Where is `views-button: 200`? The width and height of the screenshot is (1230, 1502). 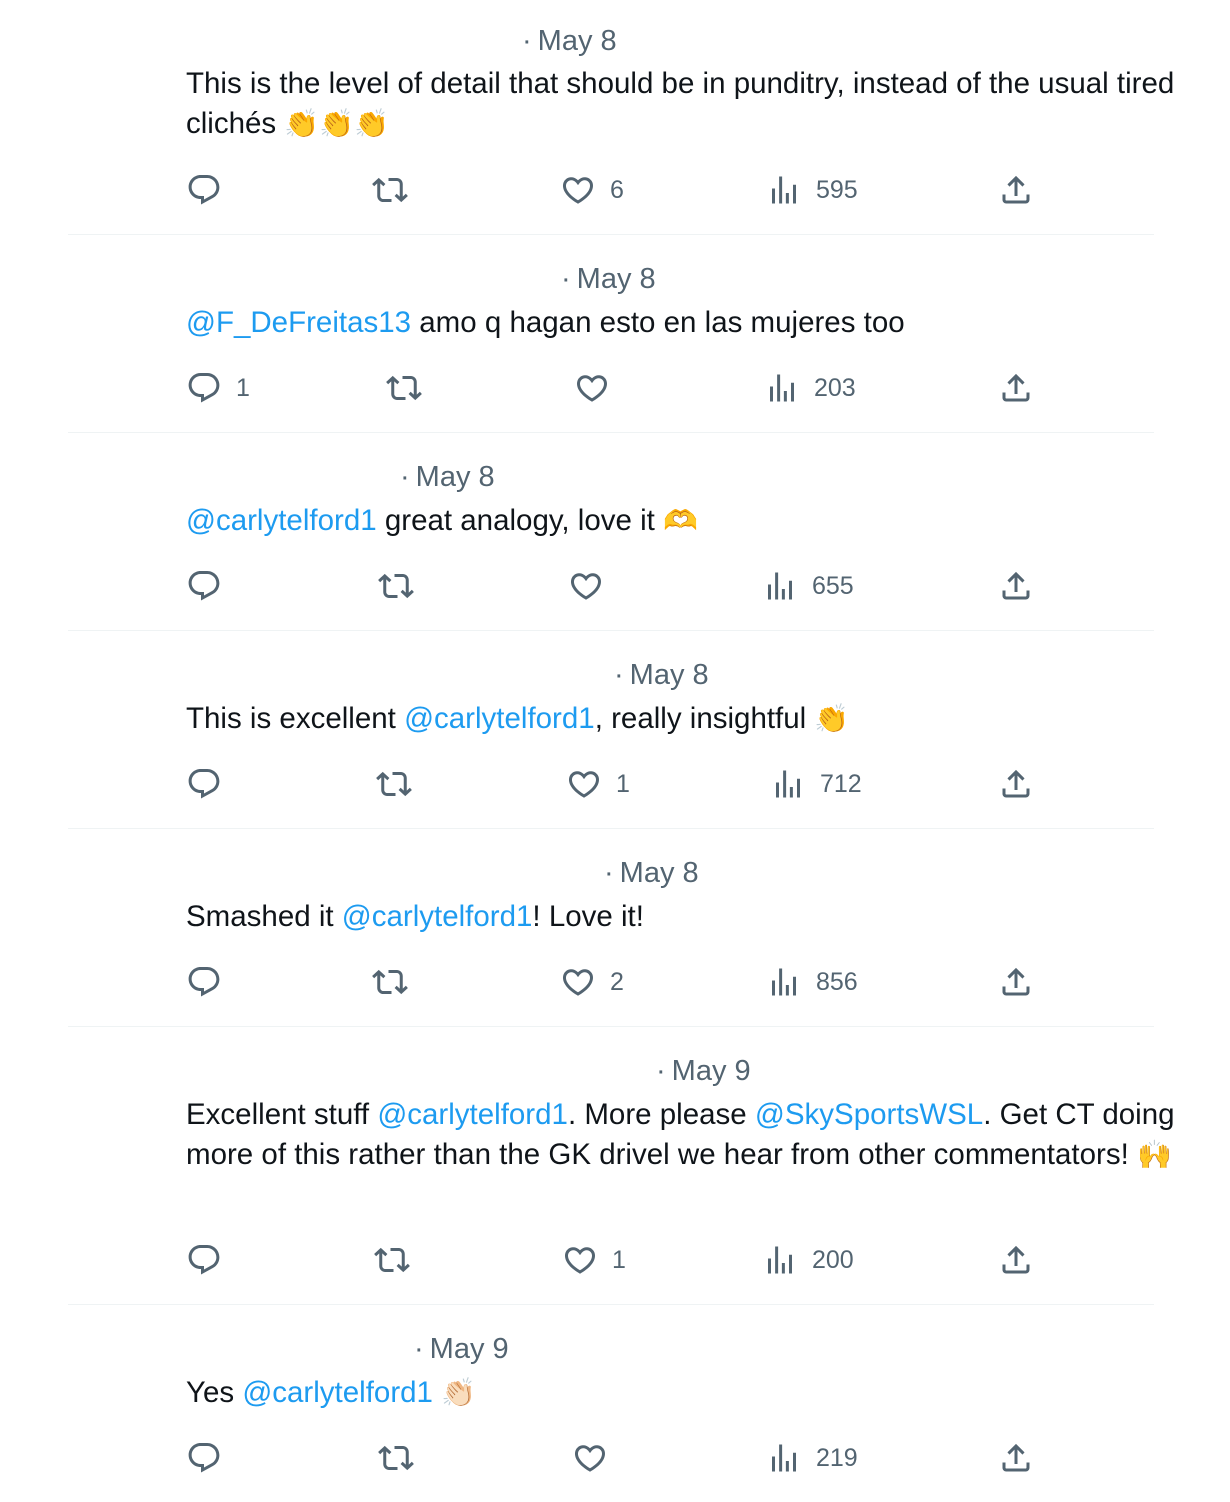
views-button: 200 is located at coordinates (808, 1260).